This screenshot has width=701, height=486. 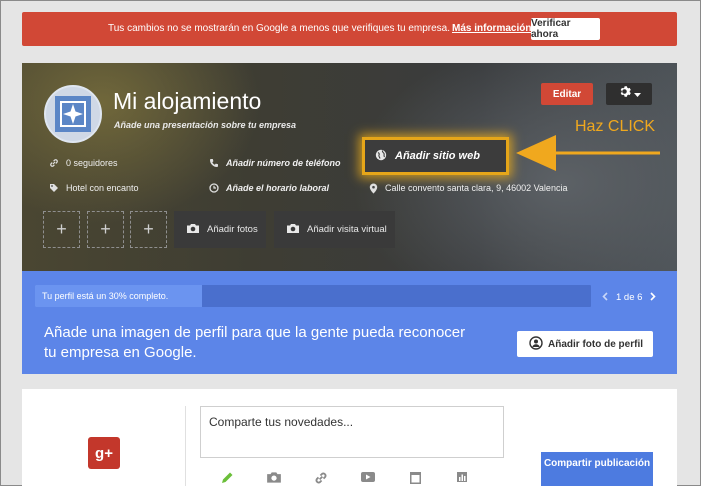 What do you see at coordinates (567, 94) in the screenshot?
I see `edit-button: Editar` at bounding box center [567, 94].